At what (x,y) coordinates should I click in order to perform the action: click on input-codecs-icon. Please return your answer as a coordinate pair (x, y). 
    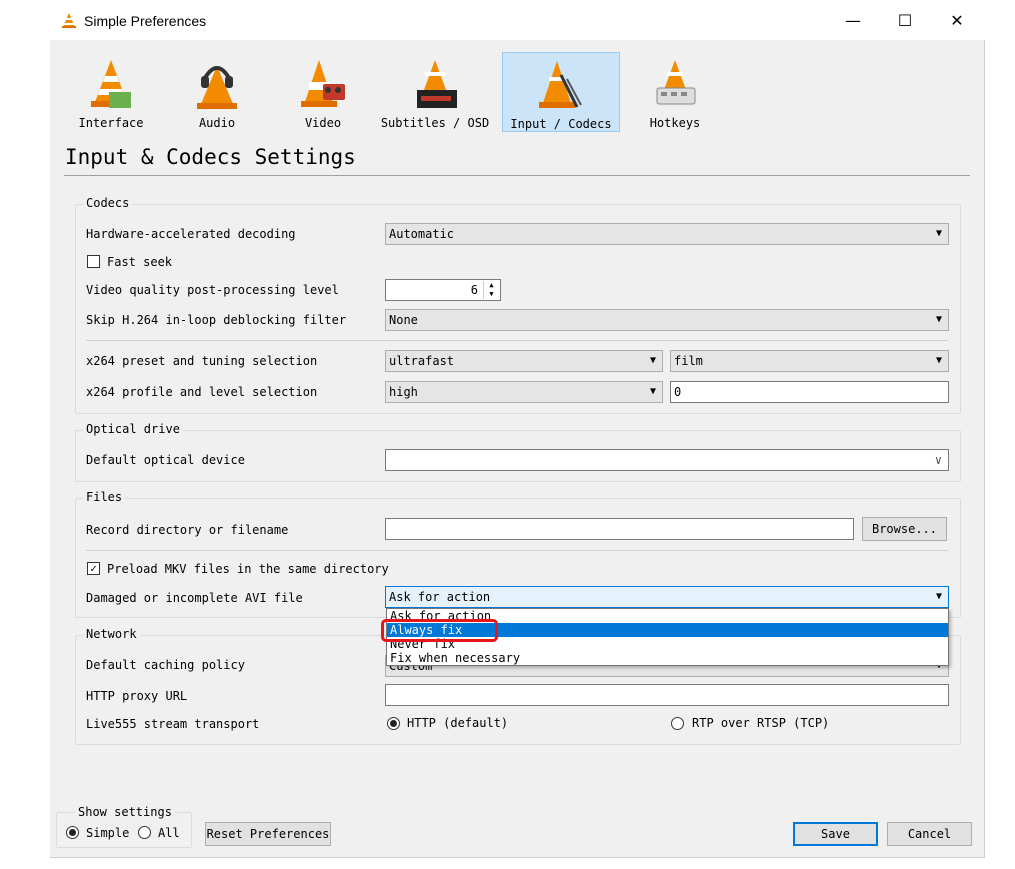
    Looking at the image, I should click on (560, 84).